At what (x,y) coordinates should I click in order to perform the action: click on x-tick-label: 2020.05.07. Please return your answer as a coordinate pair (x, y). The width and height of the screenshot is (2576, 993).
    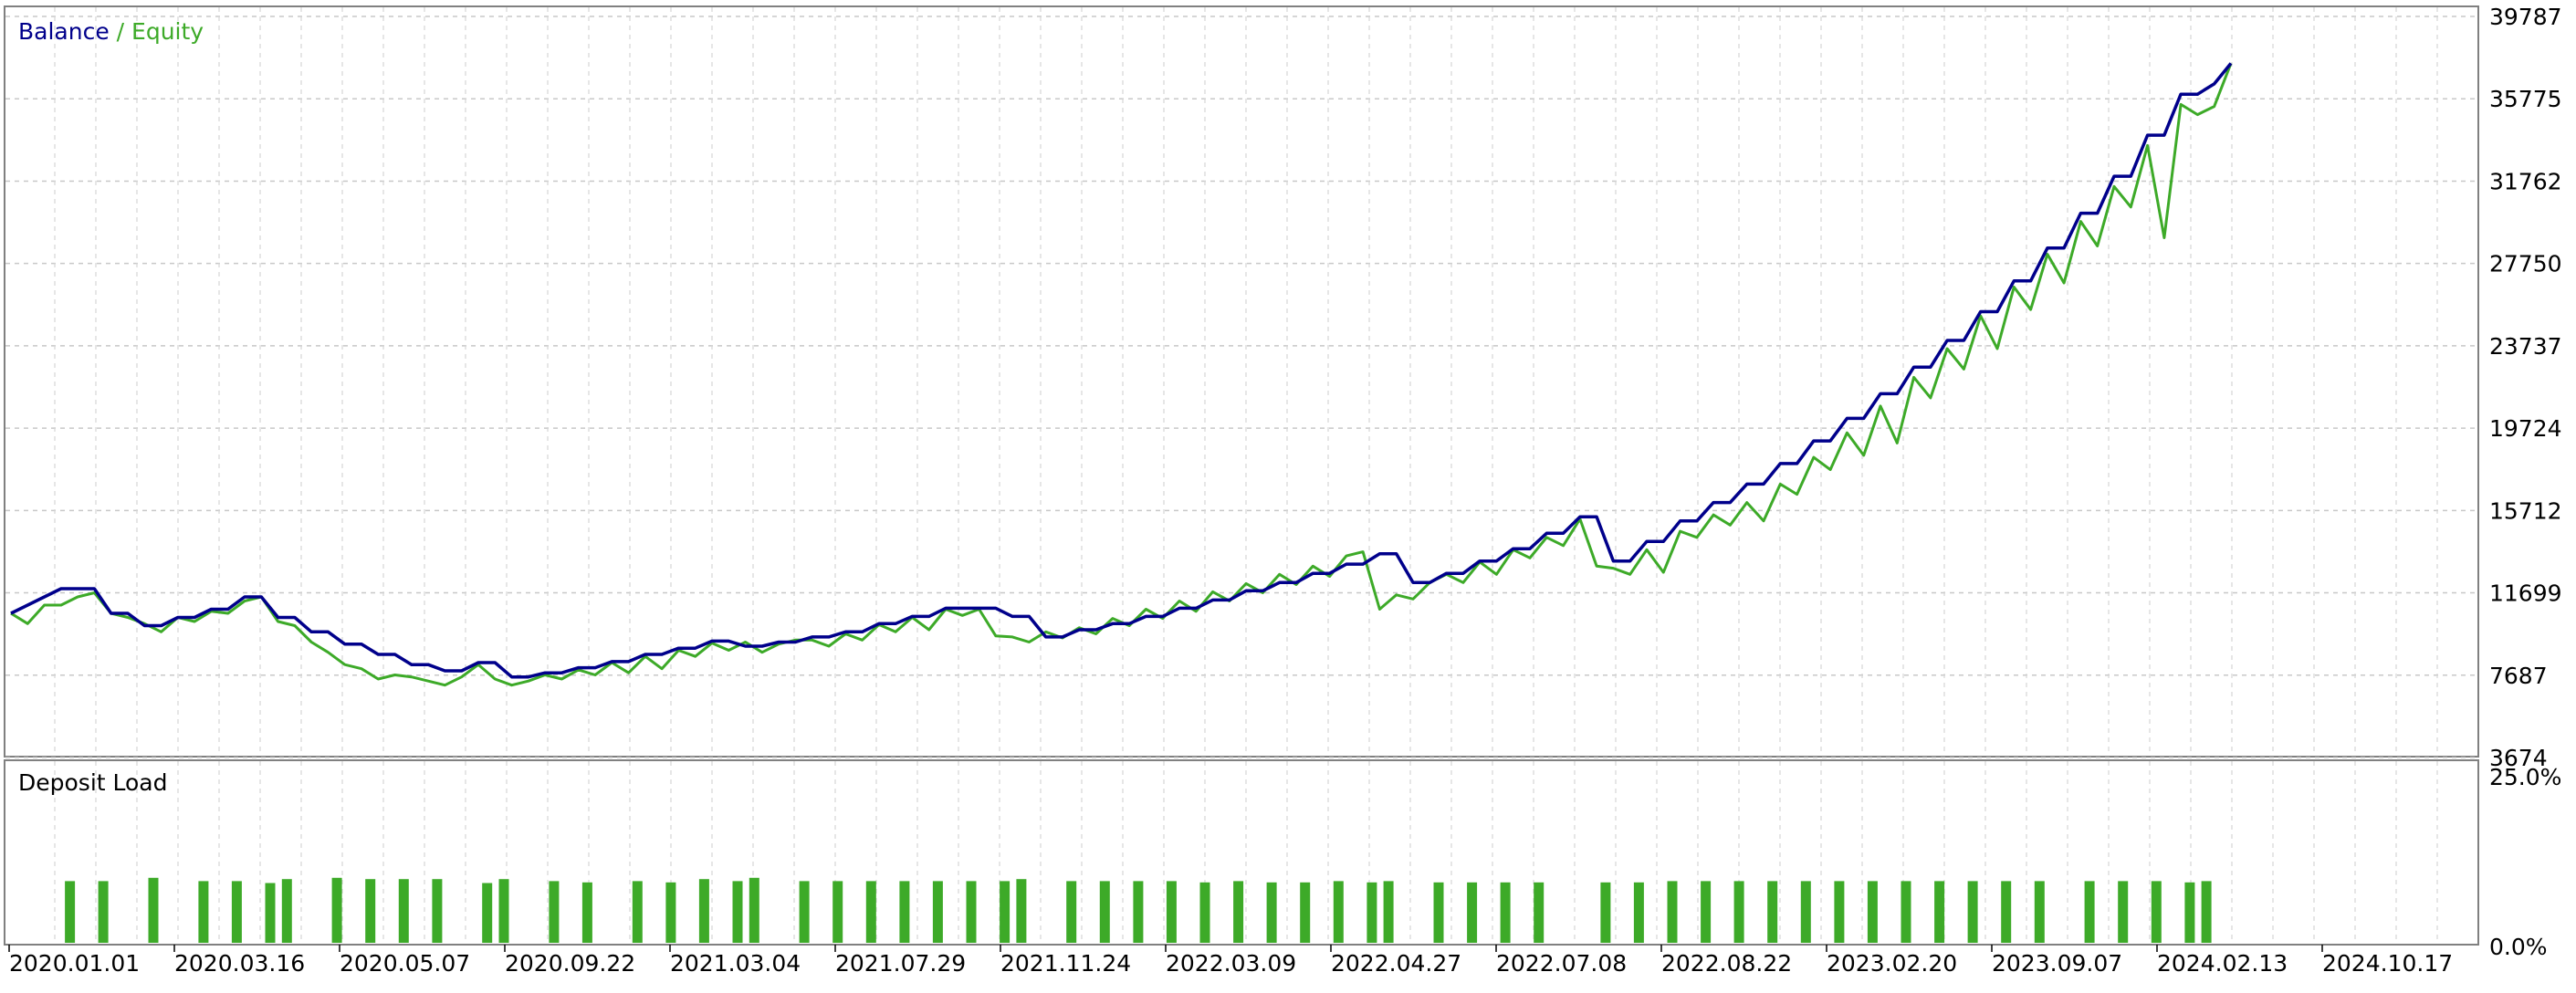
    Looking at the image, I should click on (405, 963).